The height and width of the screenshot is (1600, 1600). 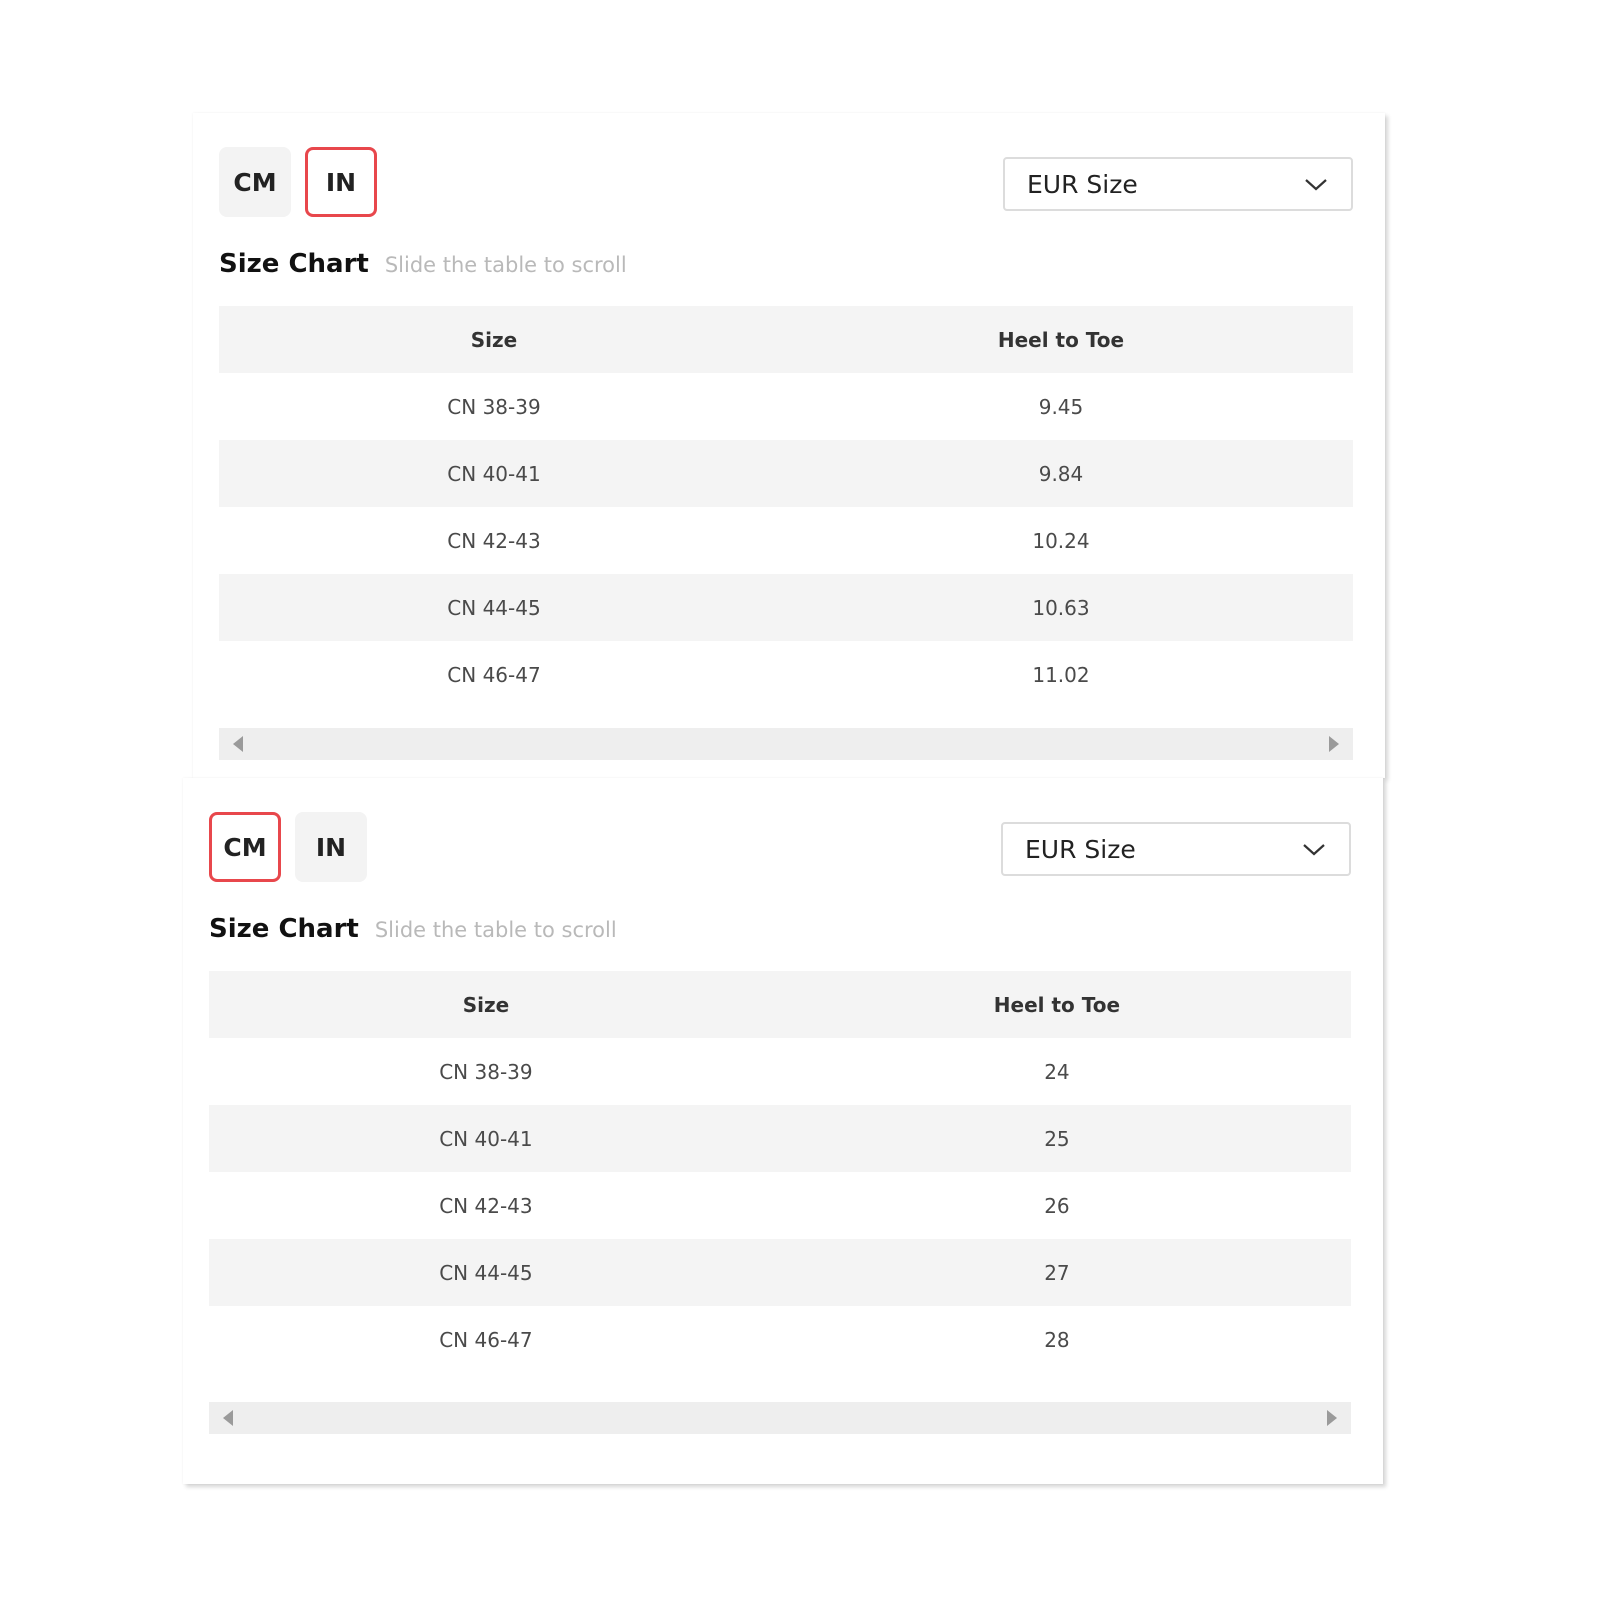 What do you see at coordinates (1056, 1138) in the screenshot?
I see `heel-to-toe-cell: 25` at bounding box center [1056, 1138].